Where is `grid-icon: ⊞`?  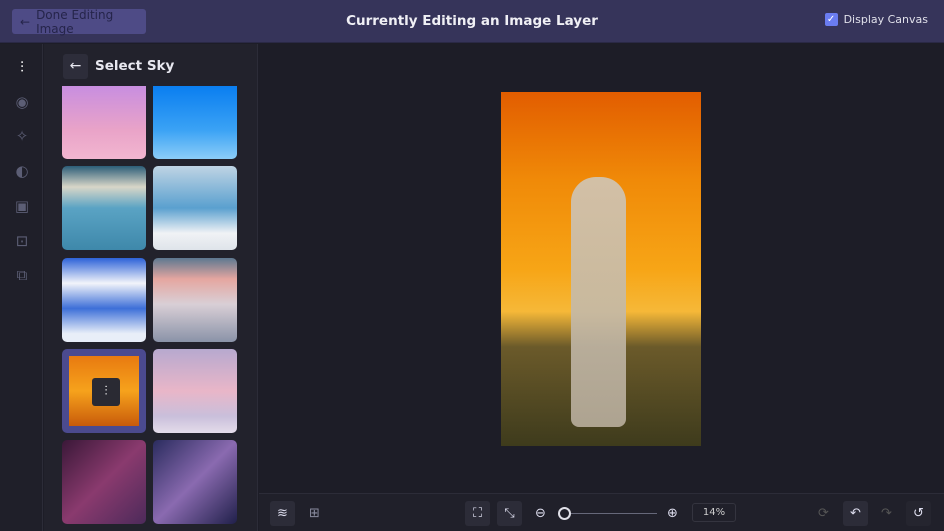 grid-icon: ⊞ is located at coordinates (314, 513).